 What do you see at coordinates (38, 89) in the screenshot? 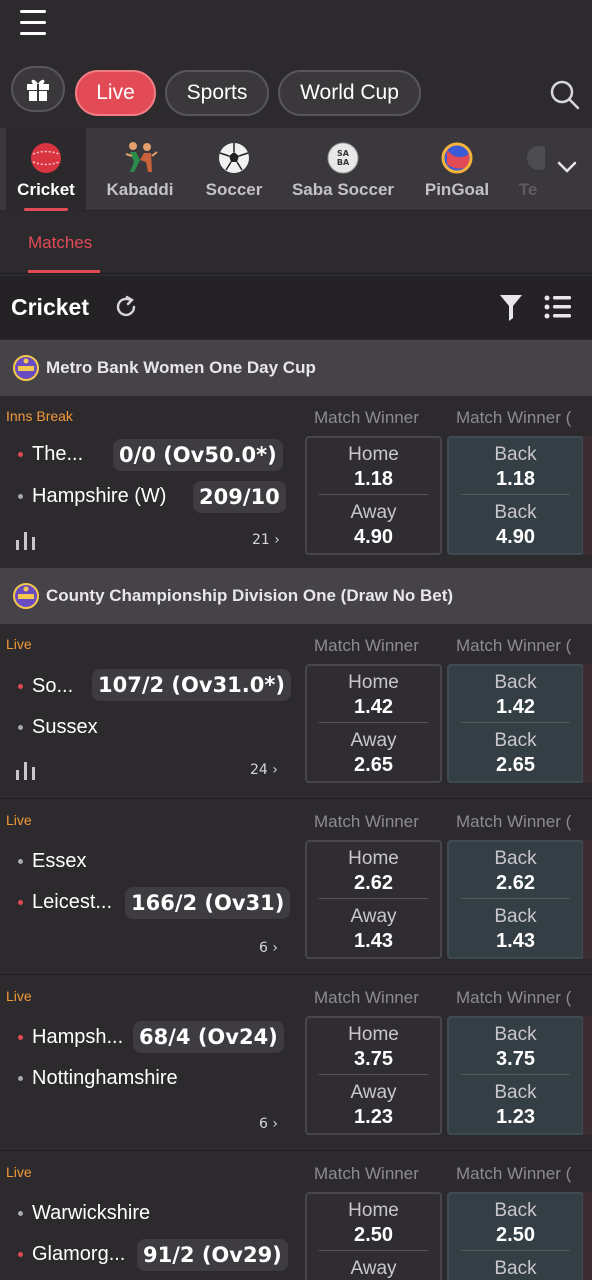
I see `gift-icon` at bounding box center [38, 89].